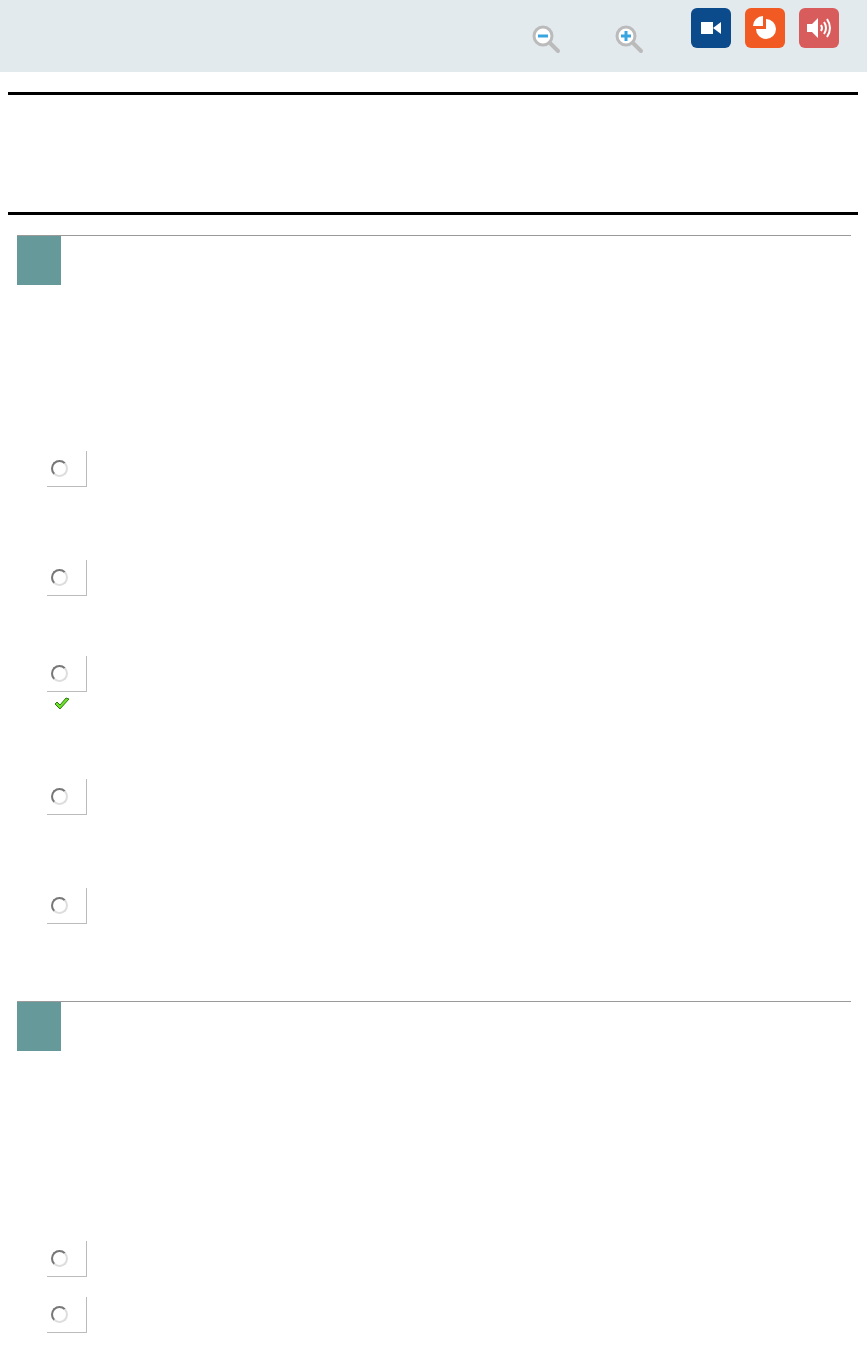  I want to click on zoom-in-icon, so click(630, 40).